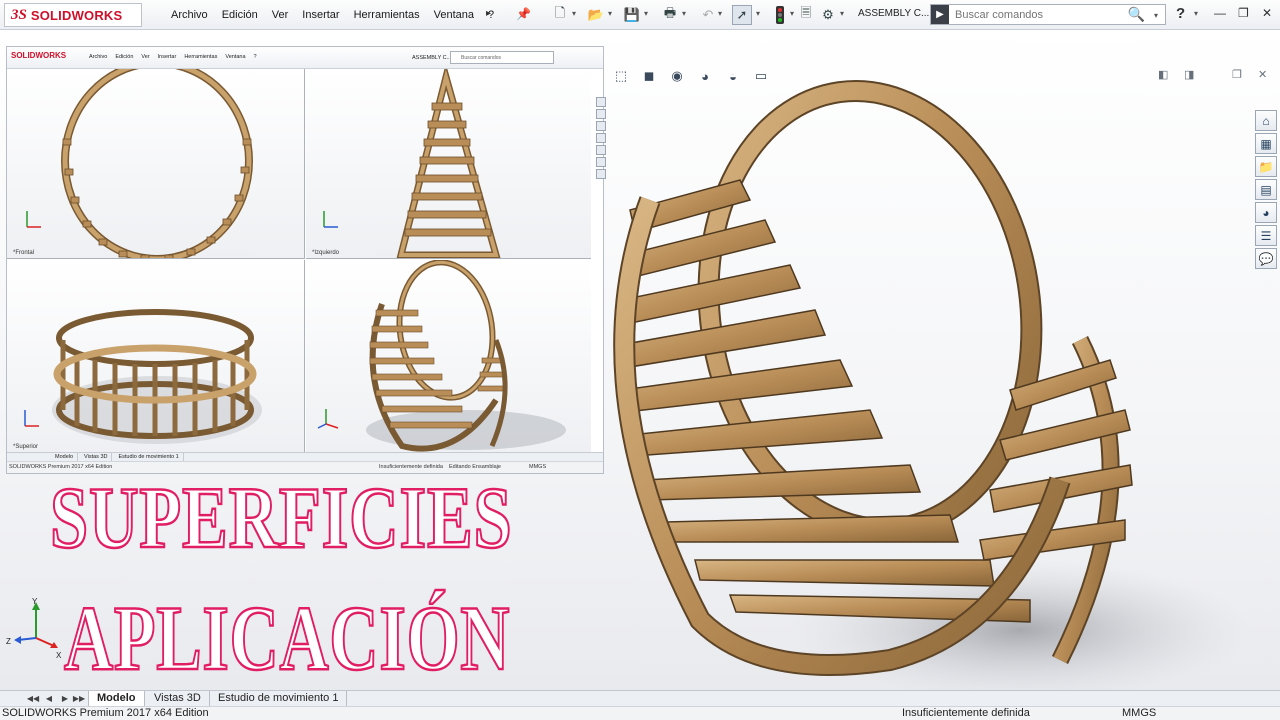 The image size is (1280, 720). What do you see at coordinates (720, 13) in the screenshot?
I see `undo-dropdown-icon: ▾` at bounding box center [720, 13].